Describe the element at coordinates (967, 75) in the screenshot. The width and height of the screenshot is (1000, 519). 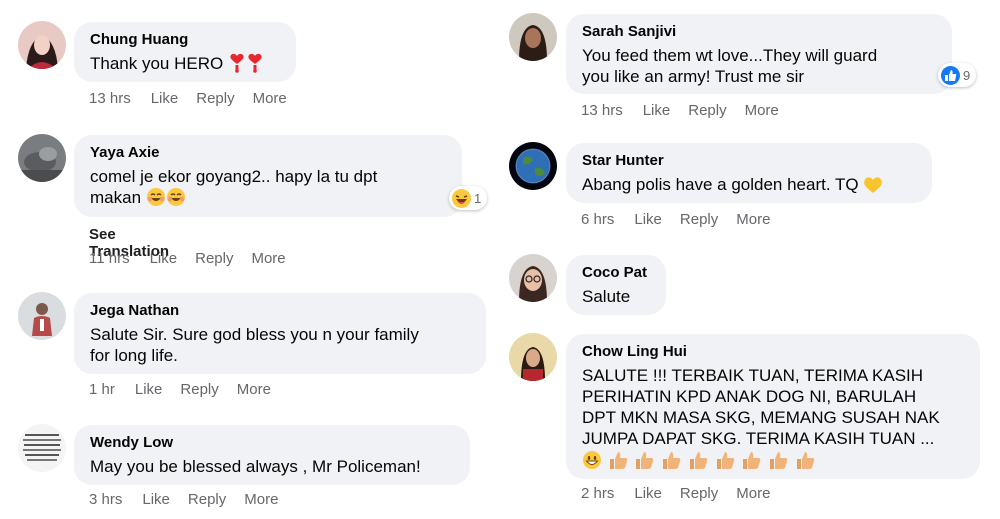
I see `reaction-count: 9` at that location.